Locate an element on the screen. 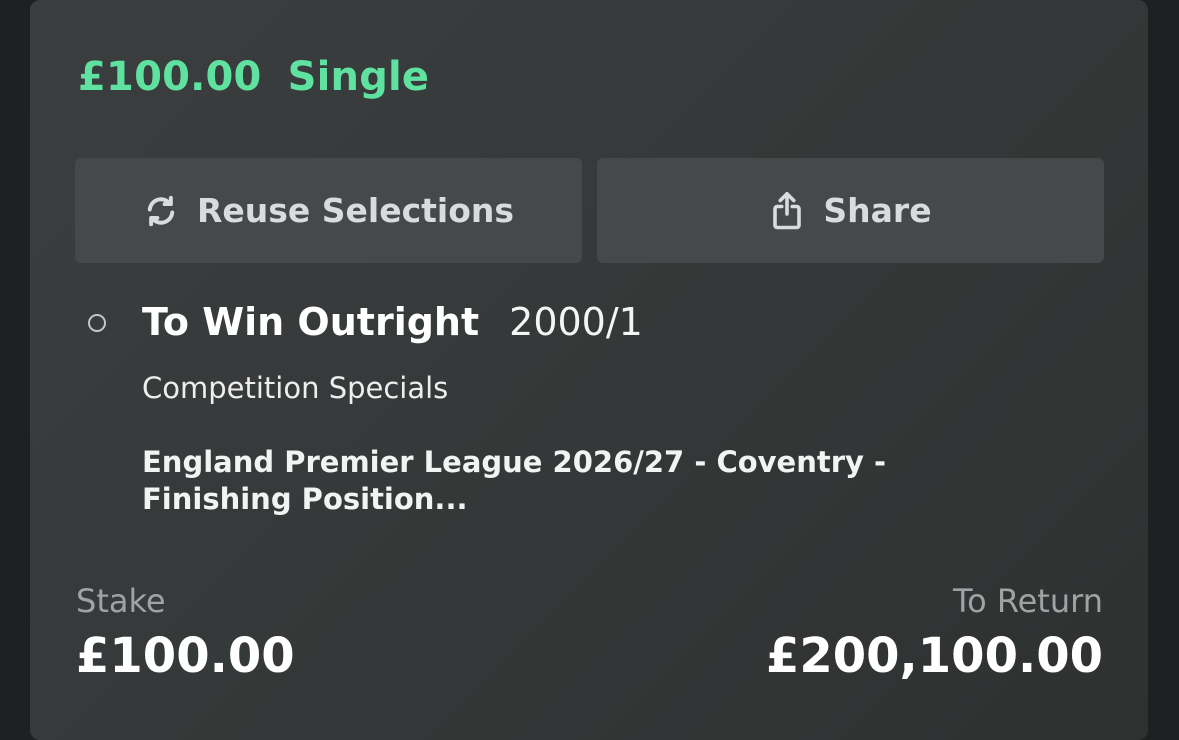 This screenshot has width=1179, height=740. to-return-label: To Return is located at coordinates (1027, 601).